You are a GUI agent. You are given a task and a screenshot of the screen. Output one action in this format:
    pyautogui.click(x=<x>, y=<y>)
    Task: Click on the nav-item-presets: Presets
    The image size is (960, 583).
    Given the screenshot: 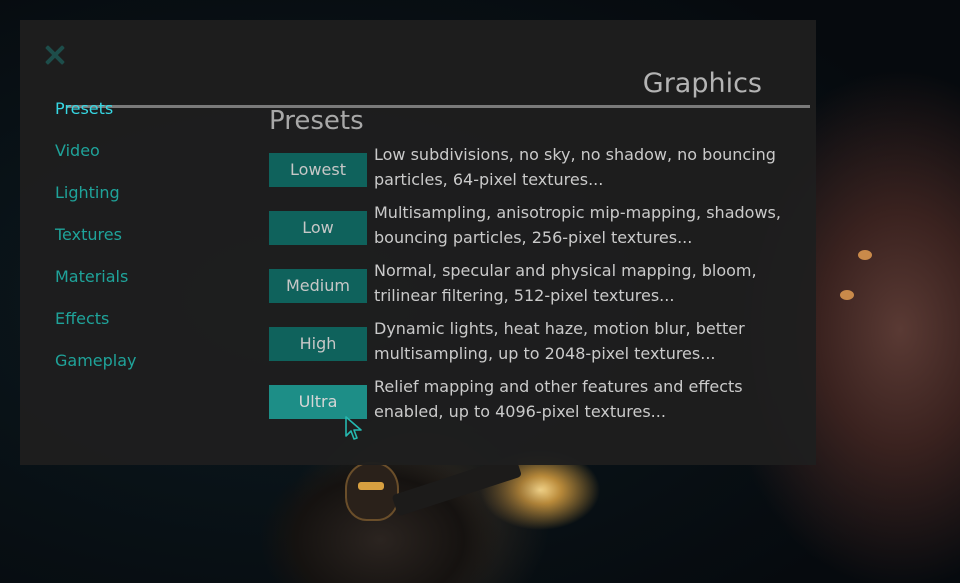 What is the action you would take?
    pyautogui.click(x=96, y=119)
    